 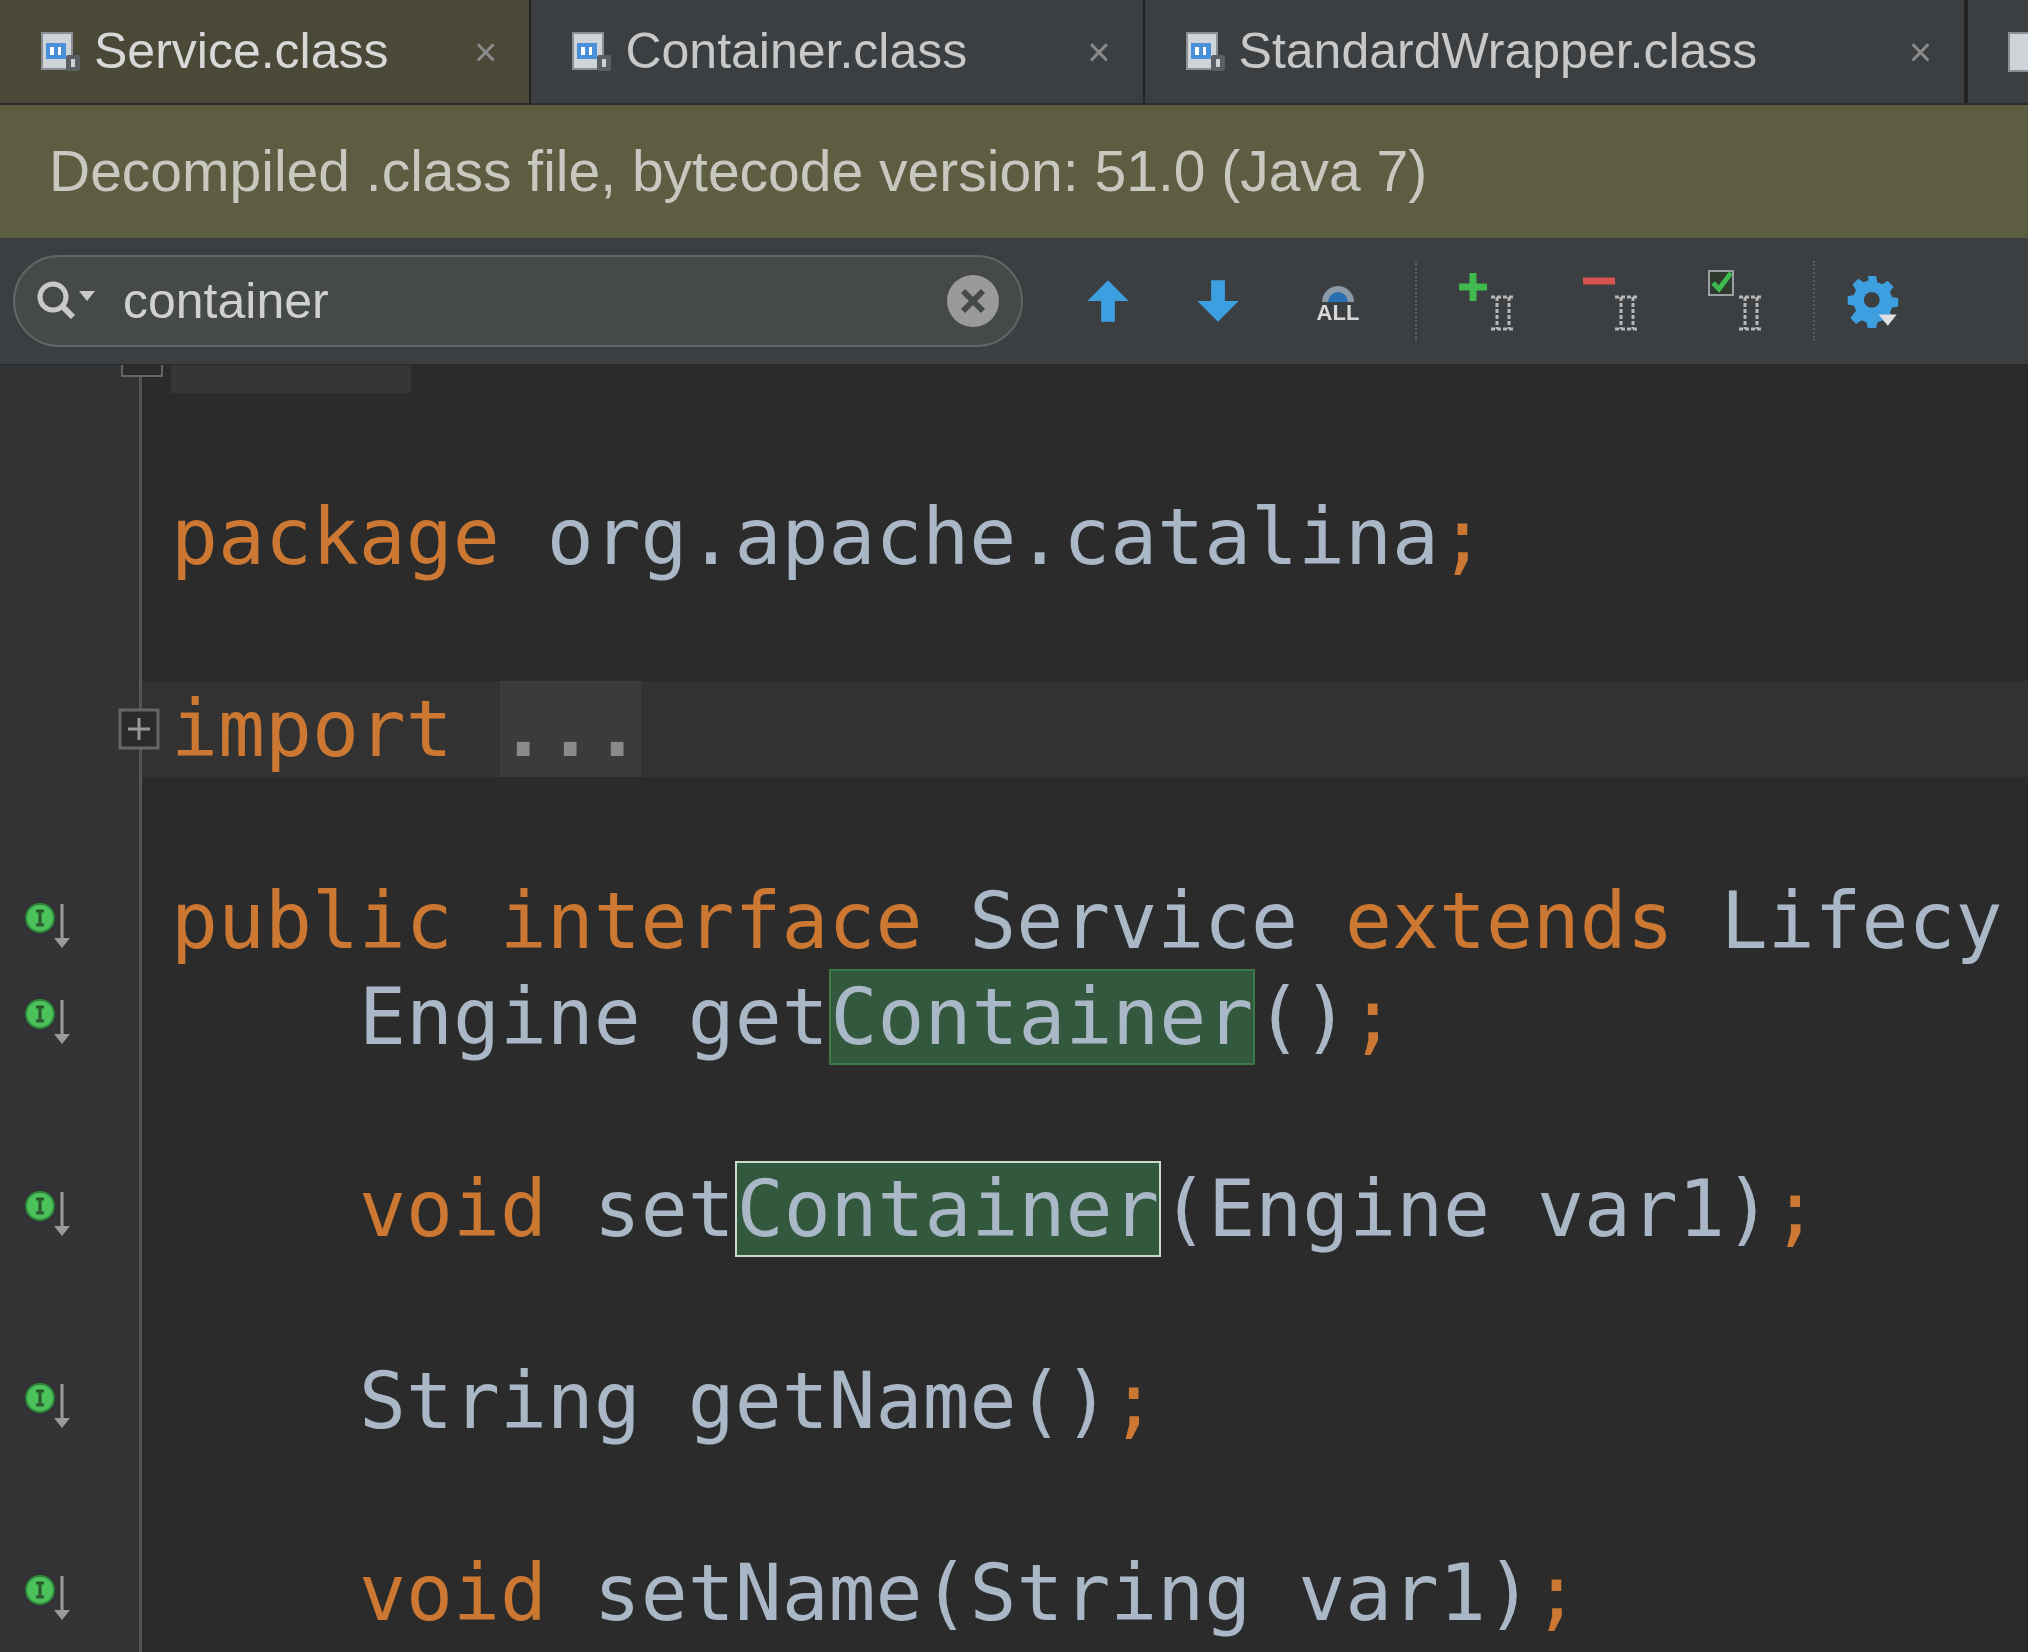 I want to click on editor-tab: Service.class ×, so click(x=266, y=51).